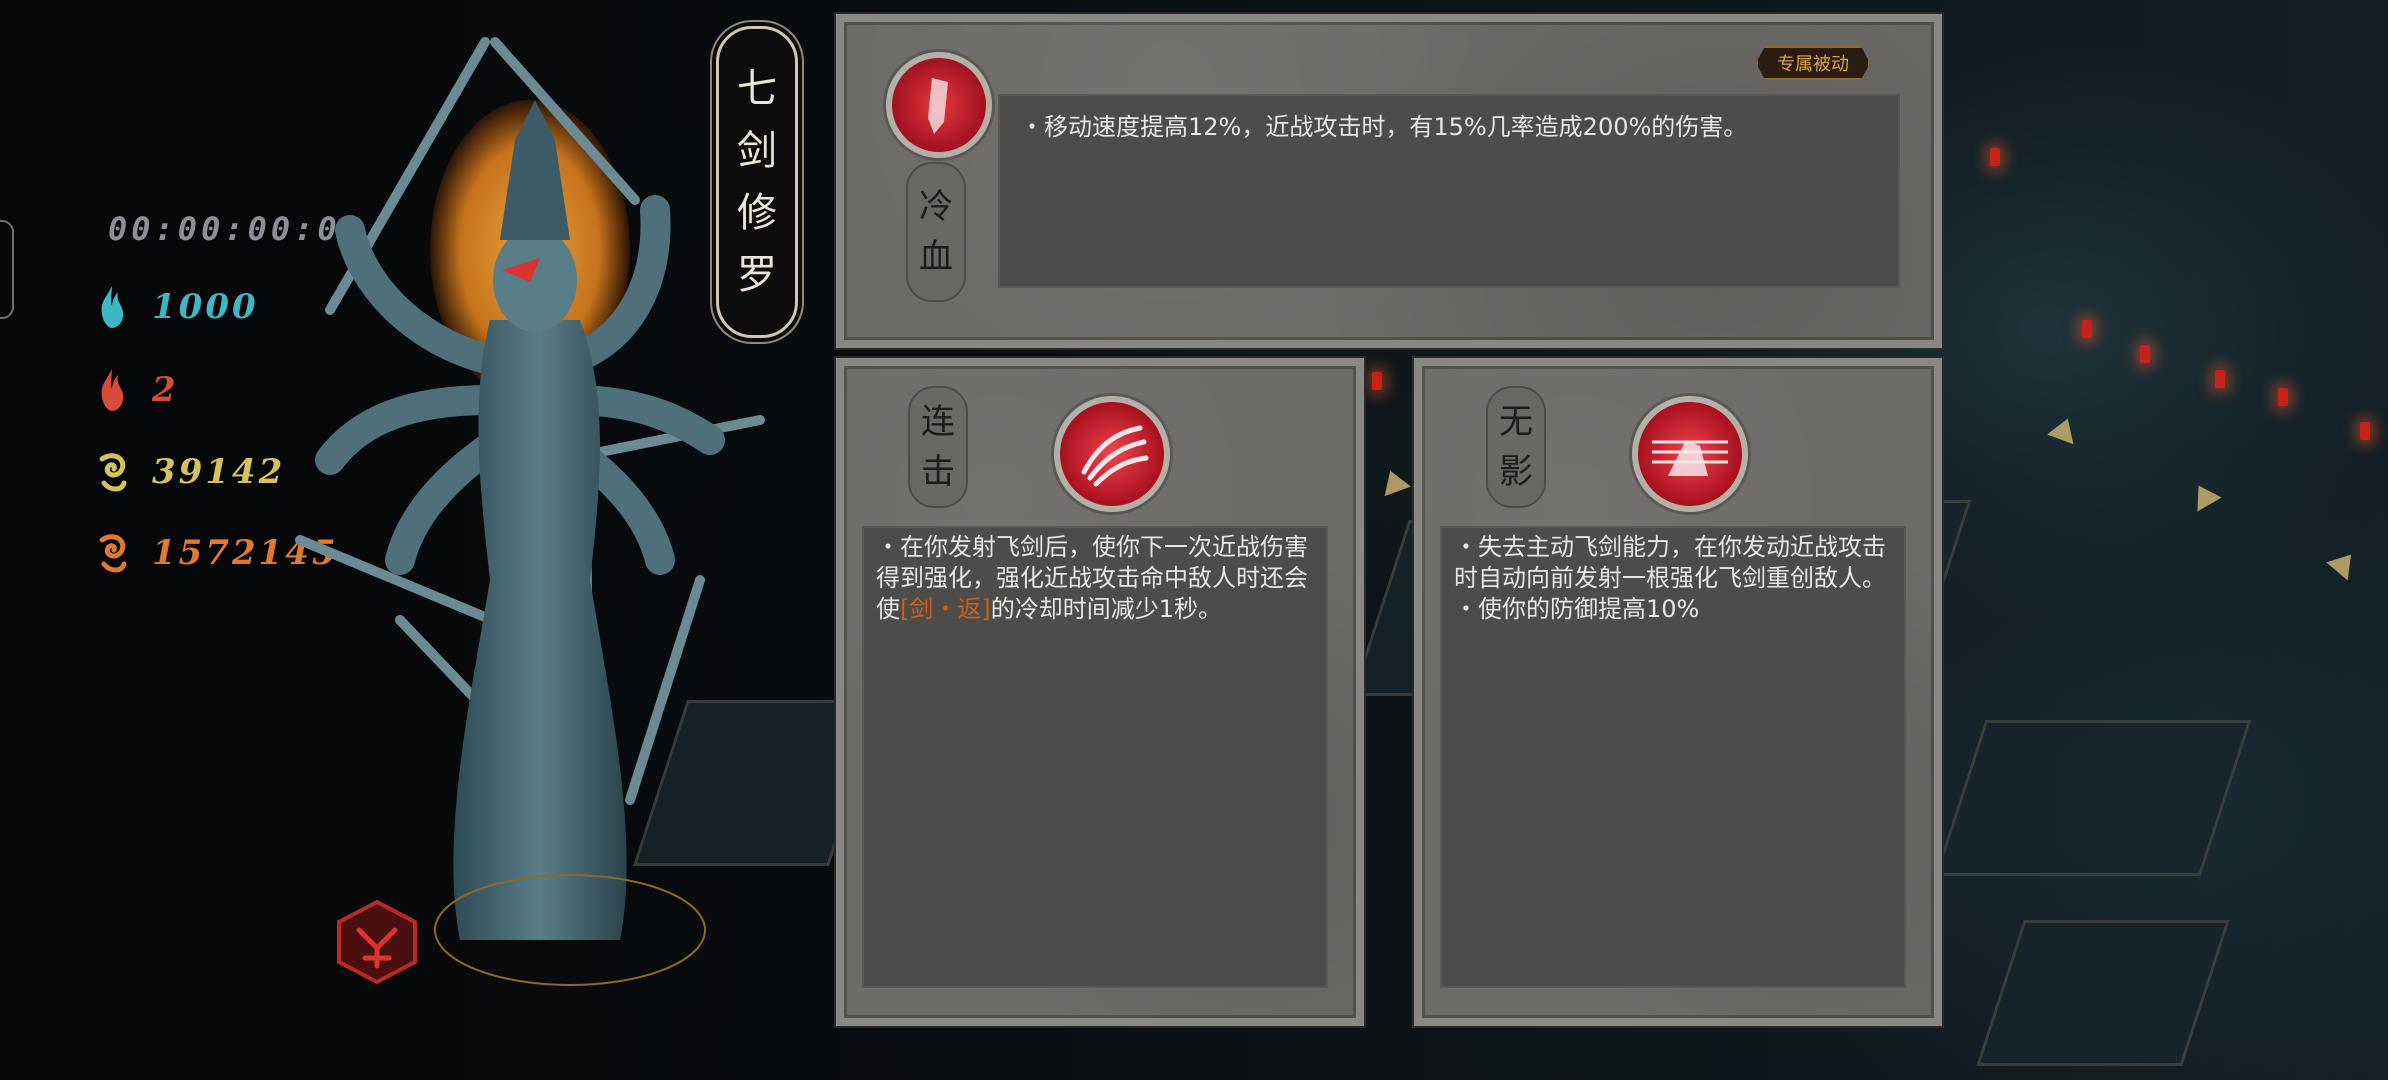 Image resolution: width=2388 pixels, height=1080 pixels. What do you see at coordinates (757, 89) in the screenshot?
I see `title-char: 七` at bounding box center [757, 89].